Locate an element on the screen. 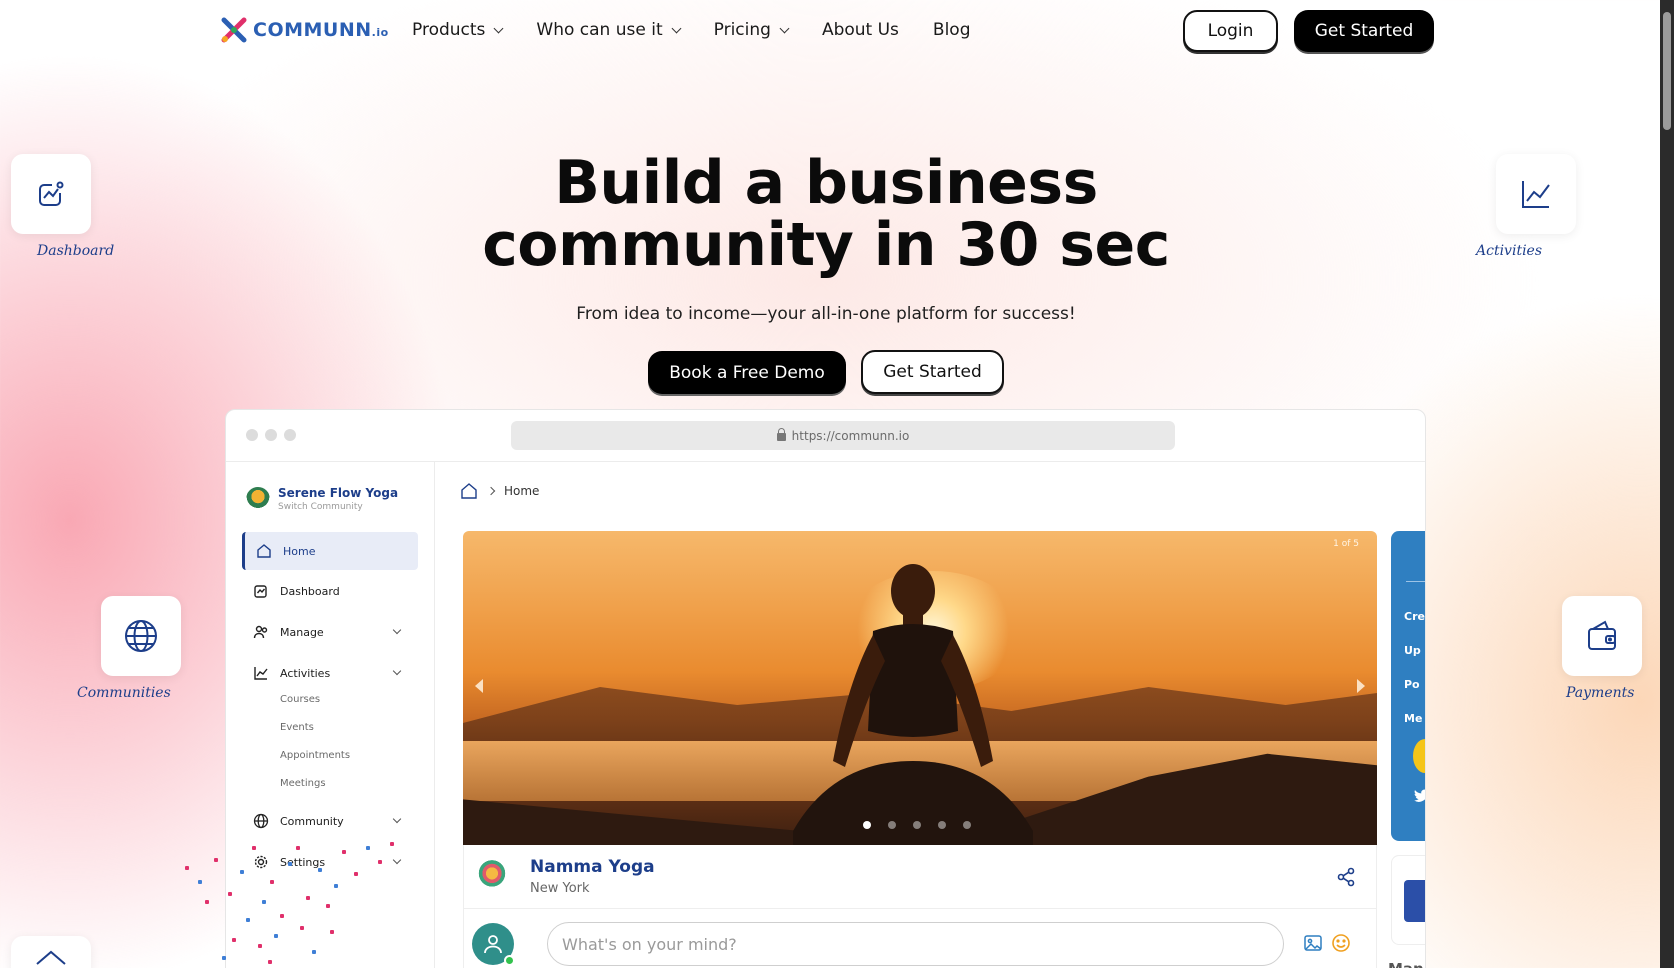 This screenshot has width=1674, height=968. quick-actions-card is located at coordinates (1408, 900).